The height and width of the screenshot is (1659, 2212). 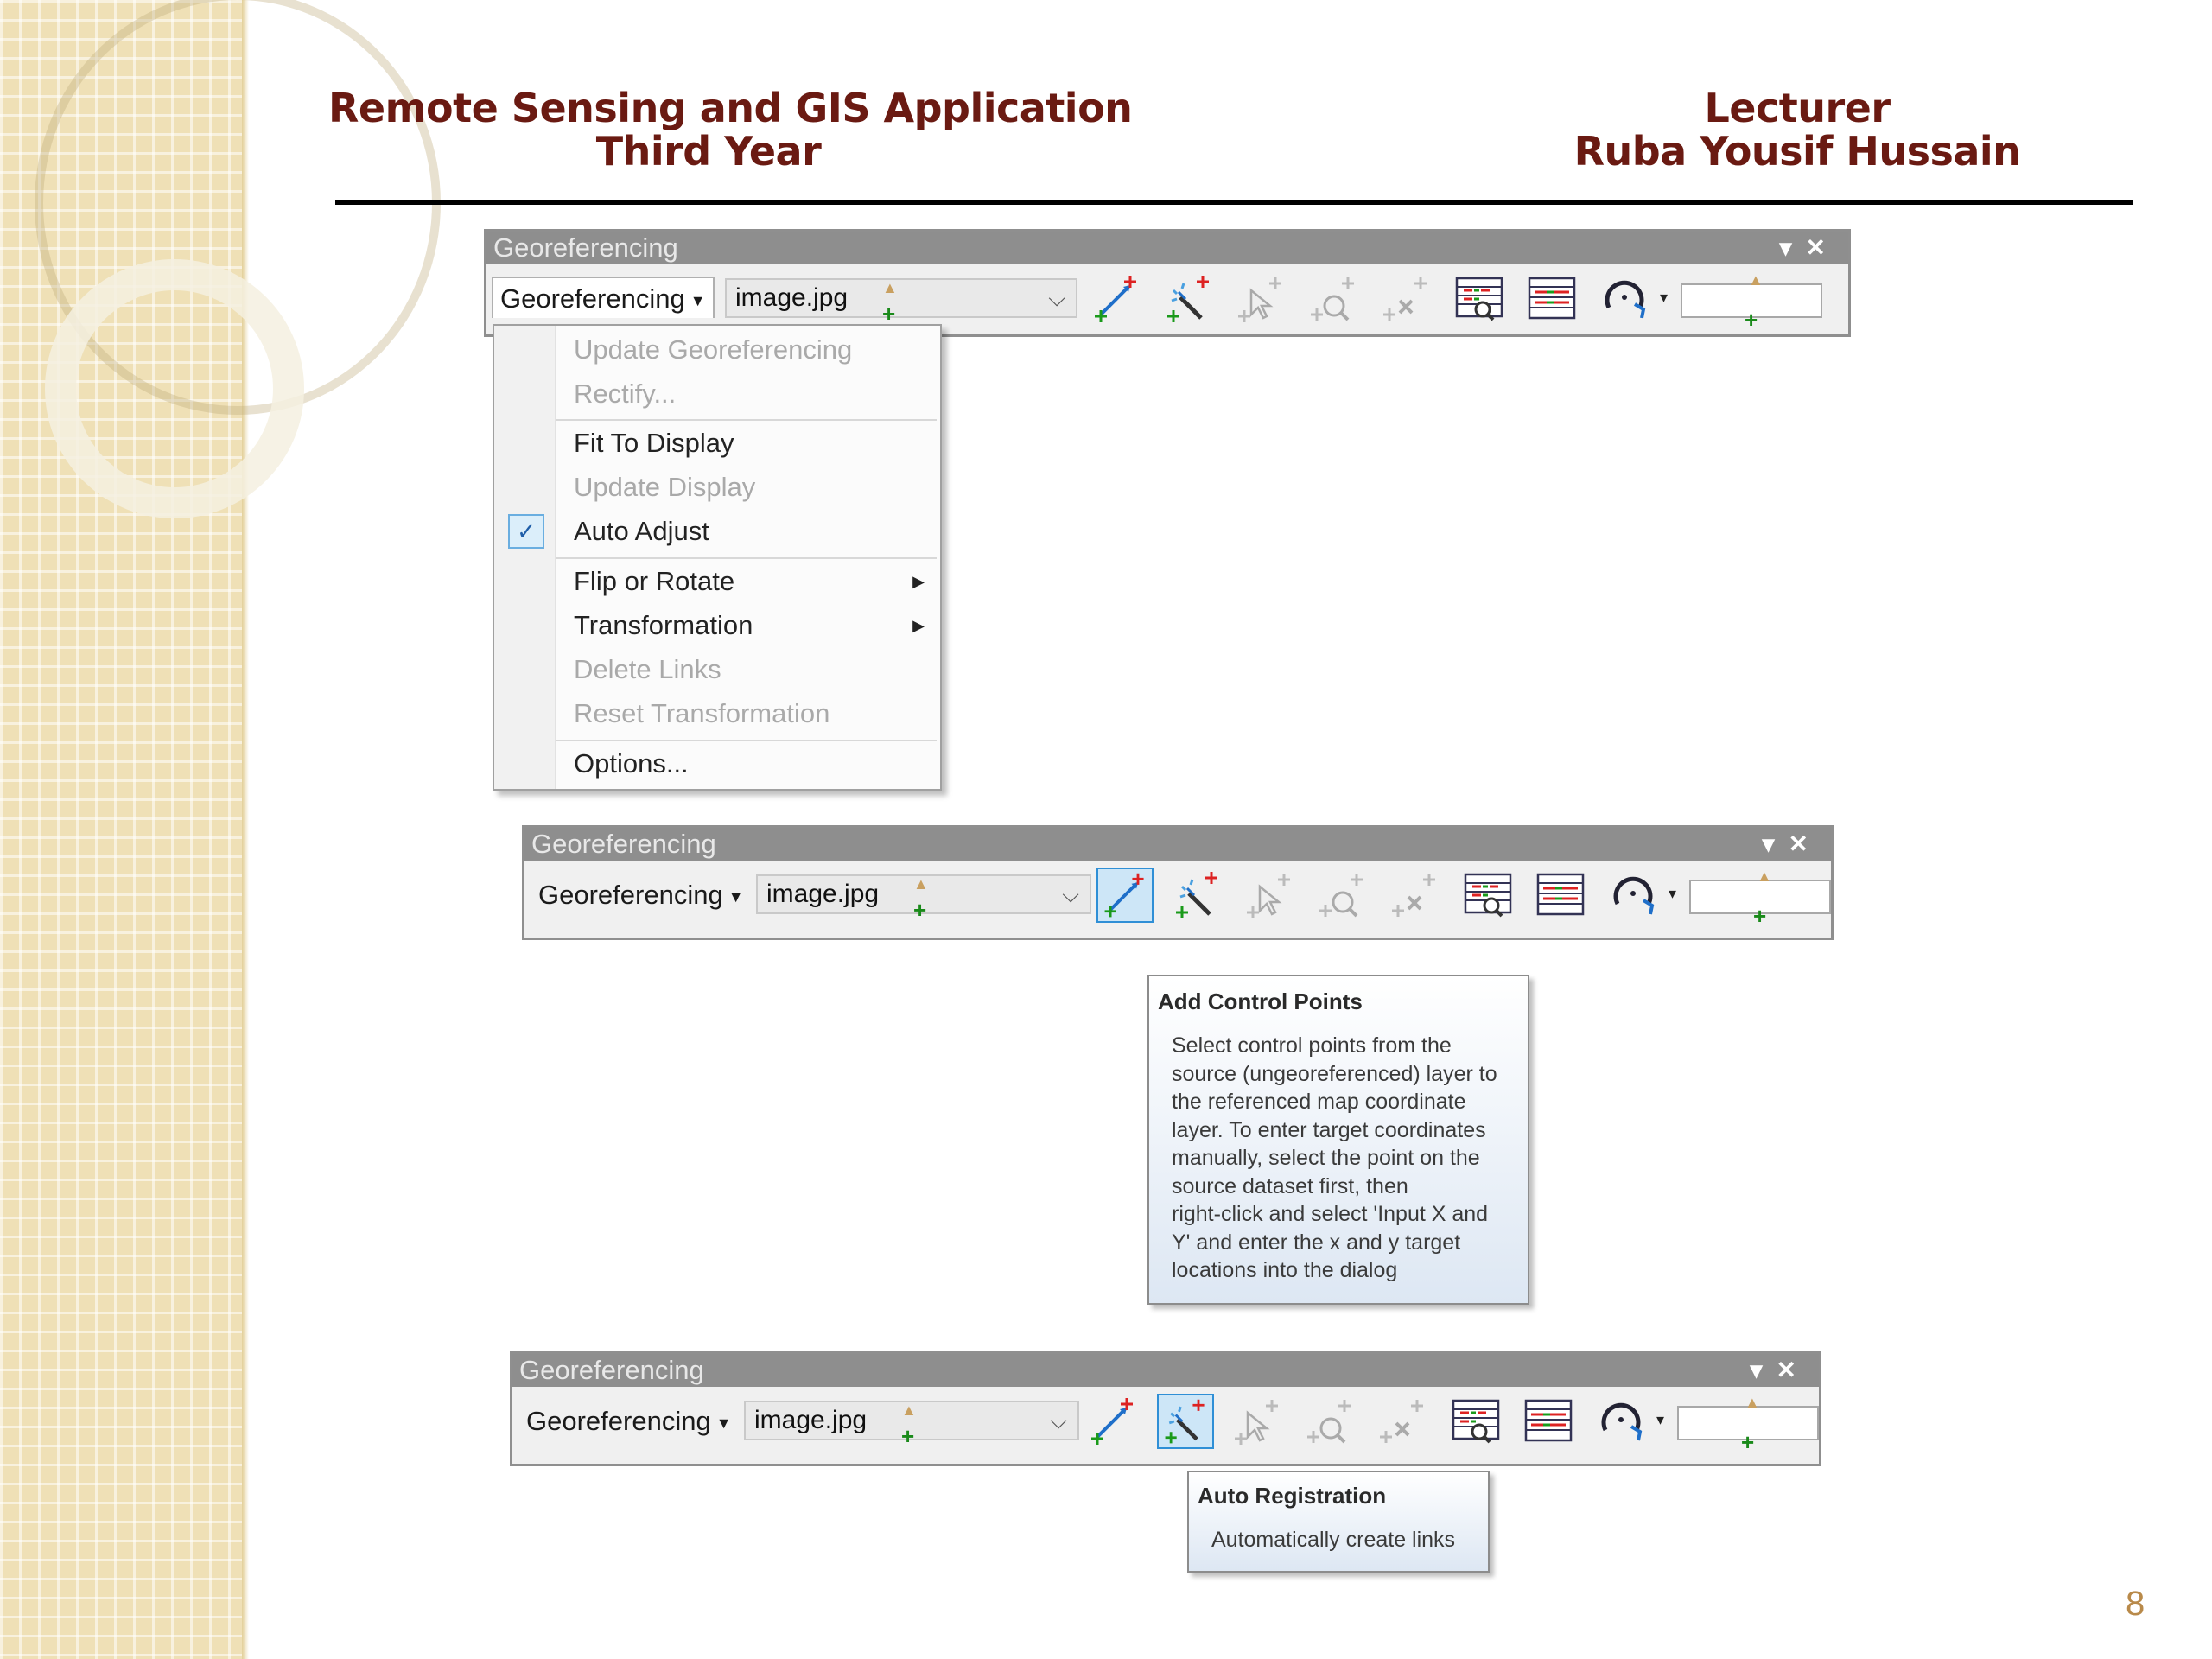 I want to click on menu-item-auto-adjust: Auto Adjust, so click(x=641, y=531).